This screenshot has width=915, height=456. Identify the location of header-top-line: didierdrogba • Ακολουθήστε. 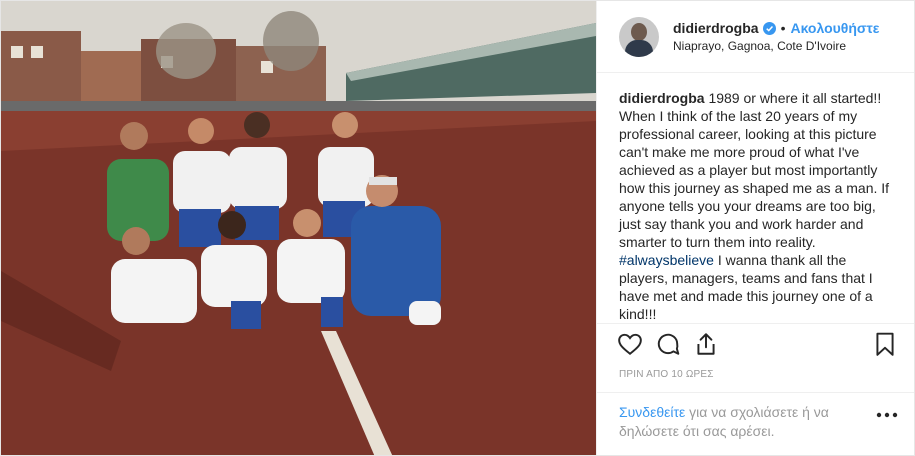
(776, 28).